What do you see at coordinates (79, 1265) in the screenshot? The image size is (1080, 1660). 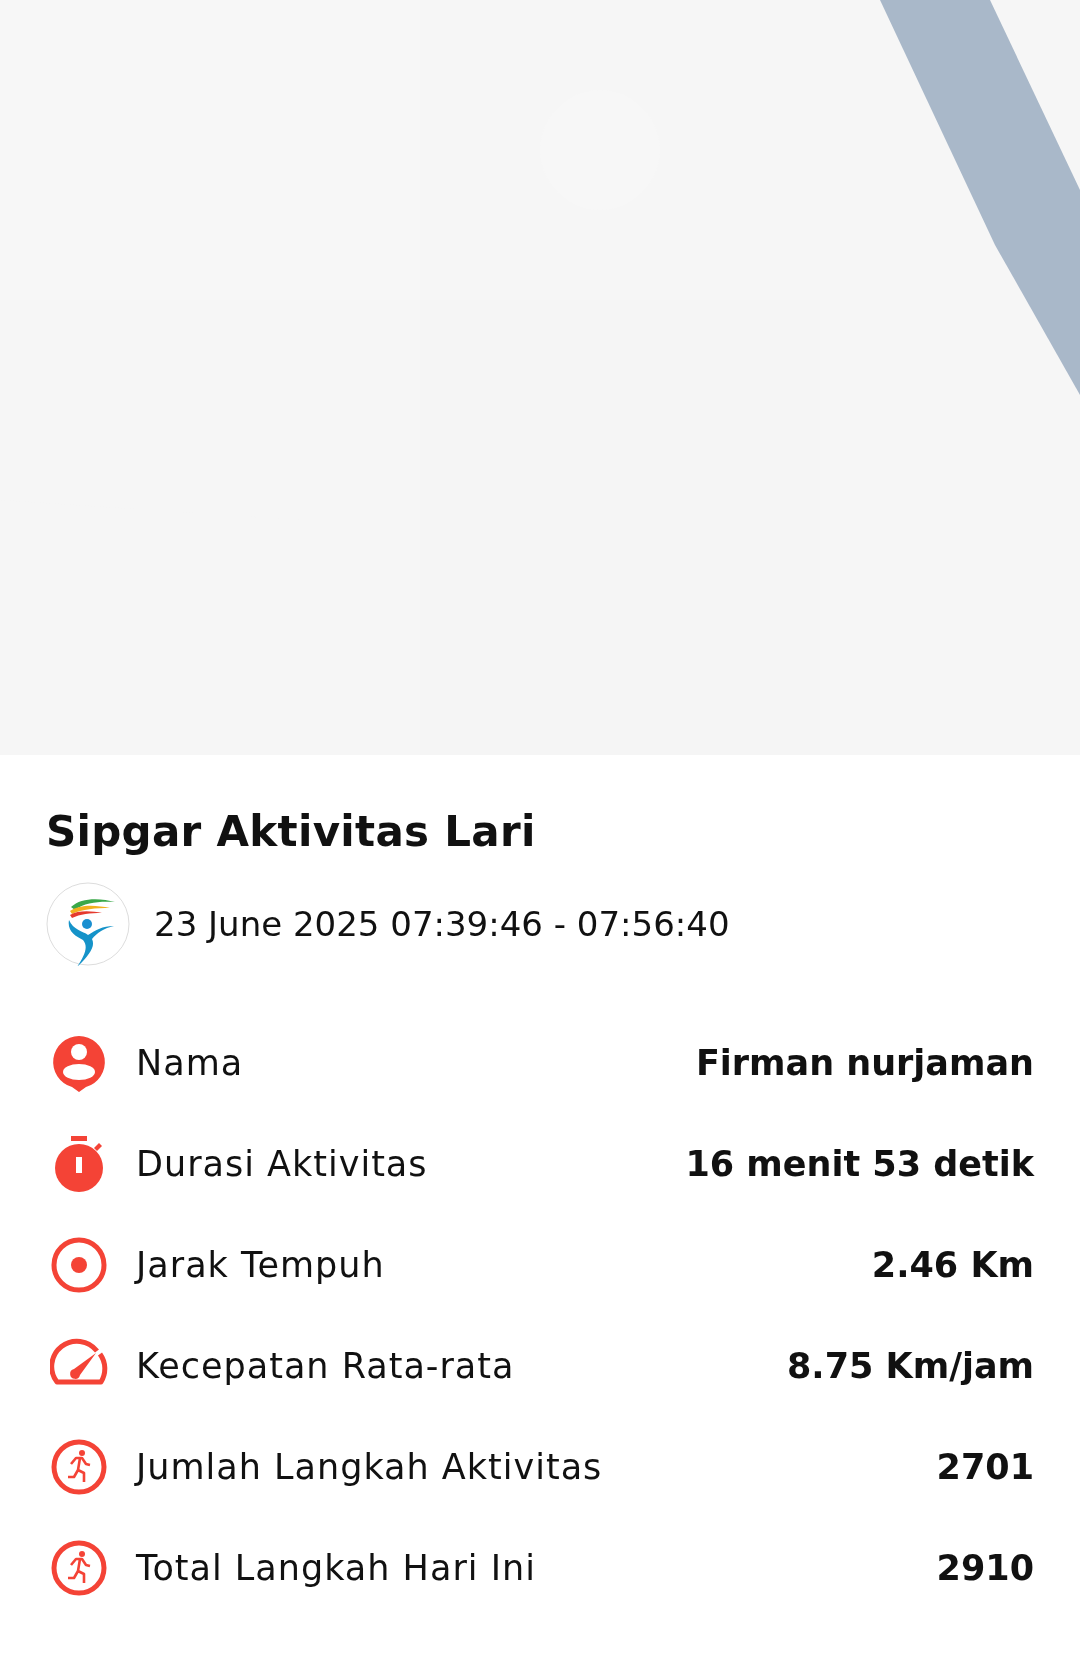 I see `target-icon` at bounding box center [79, 1265].